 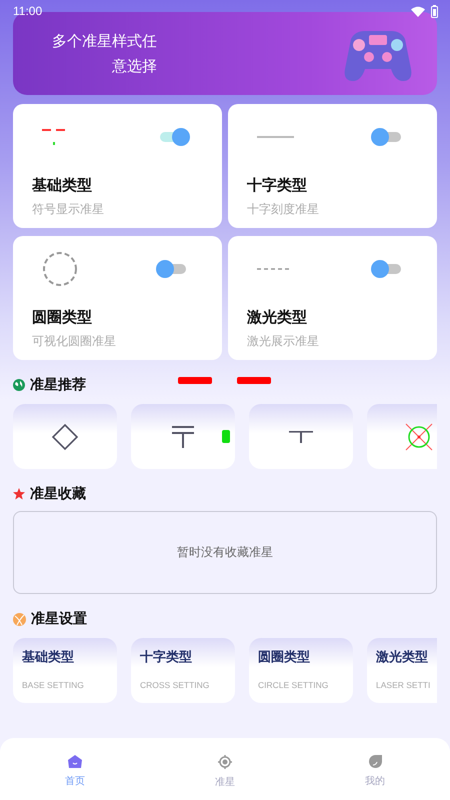 I want to click on setting-tile: 十字类型 CROSS SETTING, so click(x=183, y=670).